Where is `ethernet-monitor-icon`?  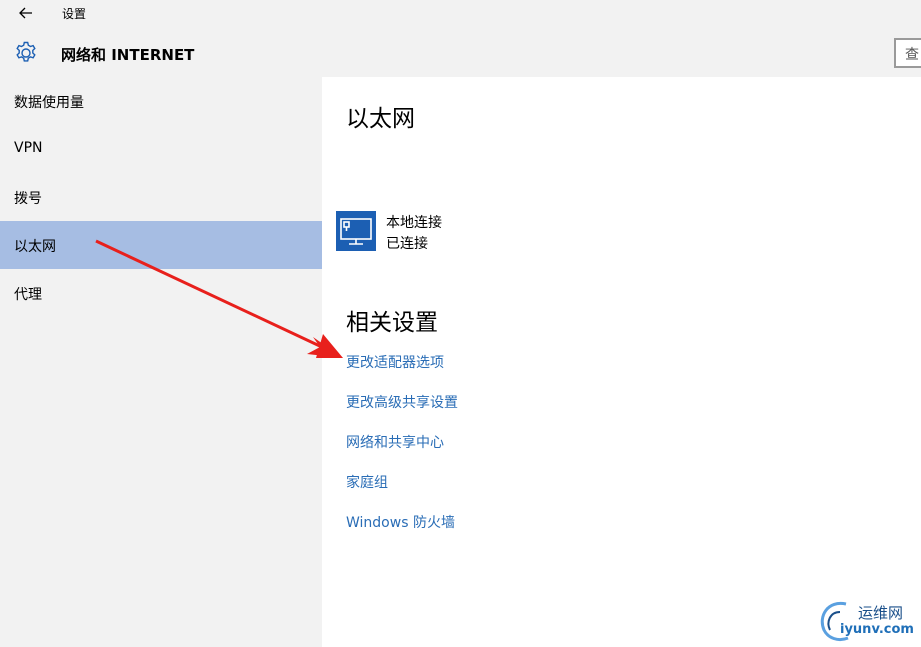
ethernet-monitor-icon is located at coordinates (356, 231).